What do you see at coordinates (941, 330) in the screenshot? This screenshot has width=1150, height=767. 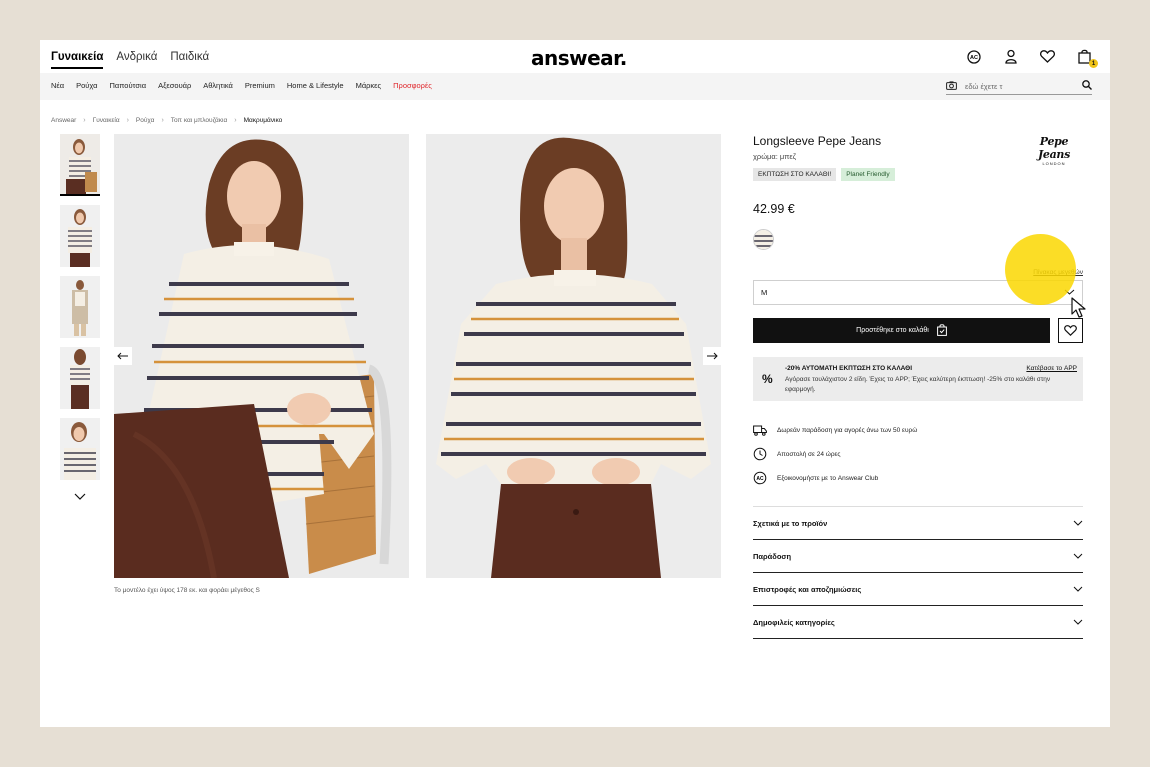 I see `bag-check-icon` at bounding box center [941, 330].